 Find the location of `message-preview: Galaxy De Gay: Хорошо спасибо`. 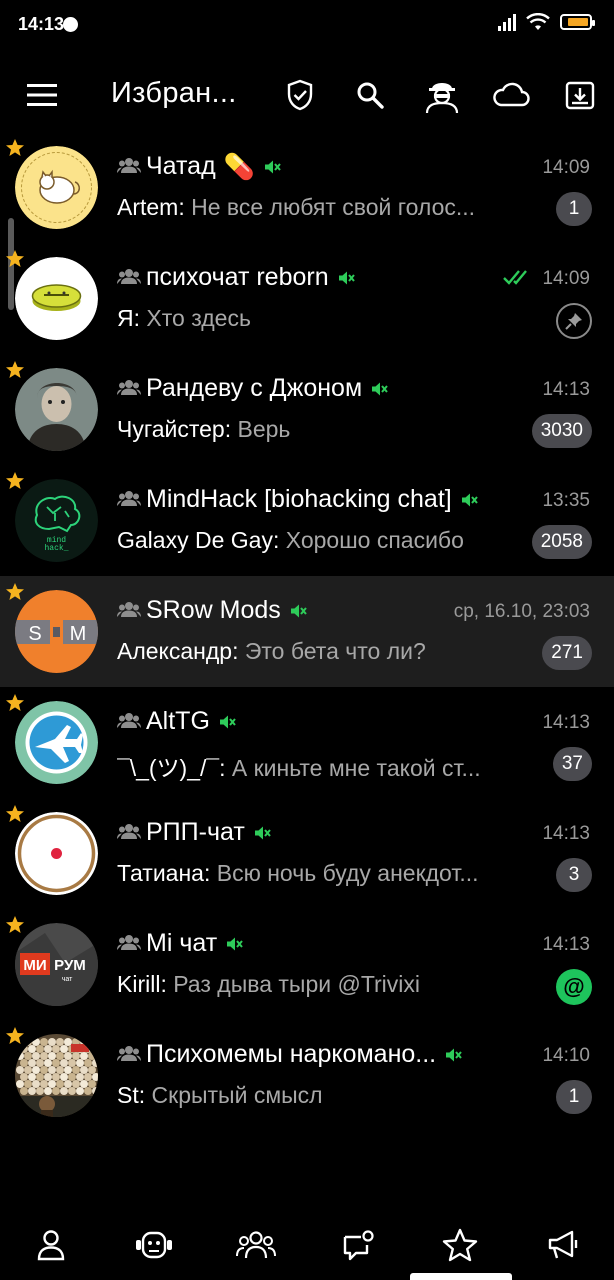

message-preview: Galaxy De Gay: Хорошо спасибо is located at coordinates (290, 540).